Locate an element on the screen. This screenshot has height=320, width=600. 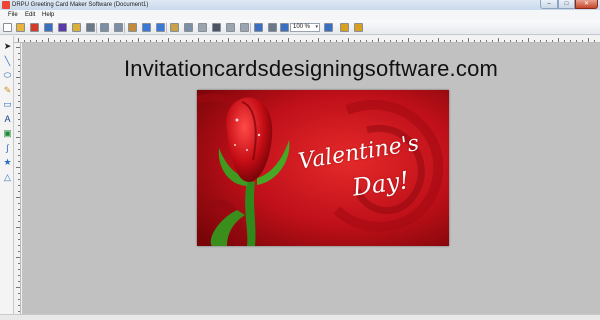
rectangle-tool-icon: ▭ is located at coordinates (7, 104).